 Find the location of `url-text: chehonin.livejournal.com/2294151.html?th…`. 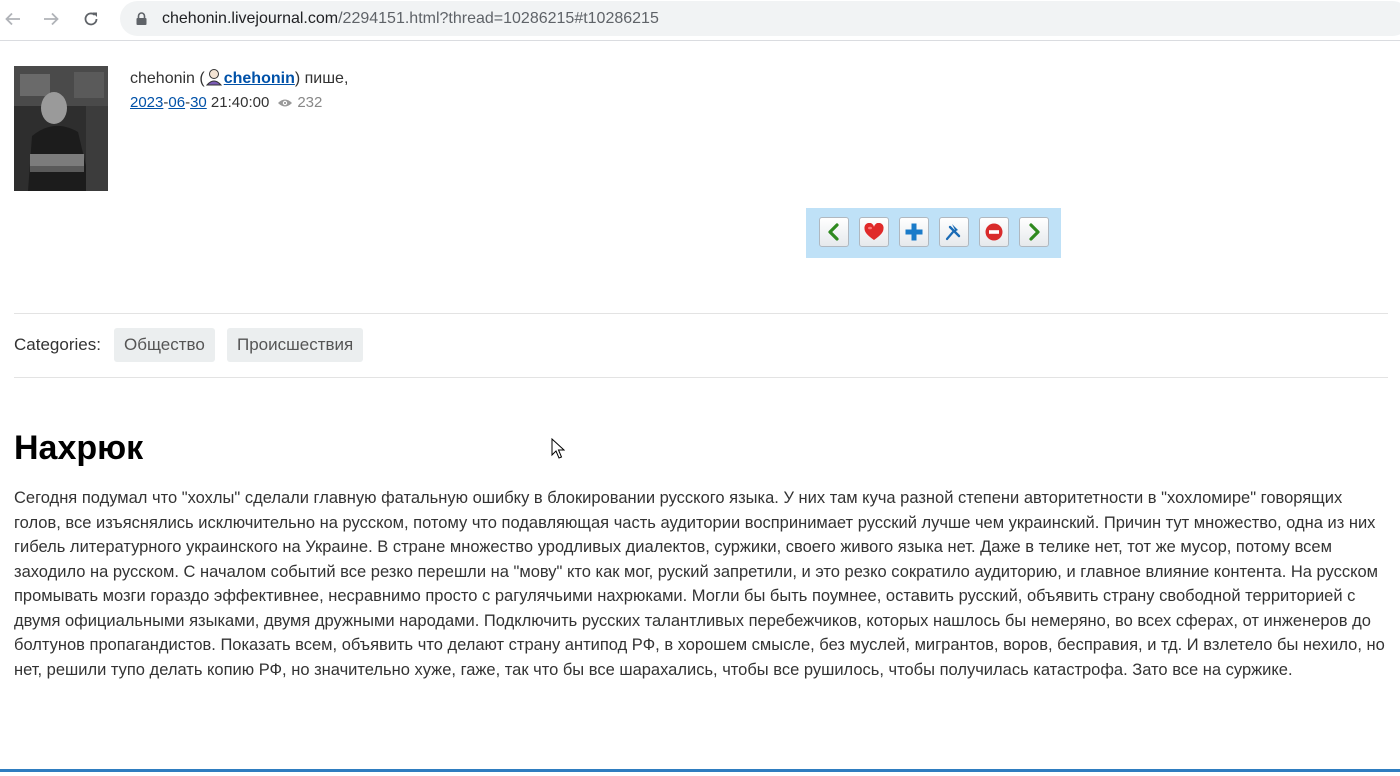

url-text: chehonin.livejournal.com/2294151.html?th… is located at coordinates (410, 19).